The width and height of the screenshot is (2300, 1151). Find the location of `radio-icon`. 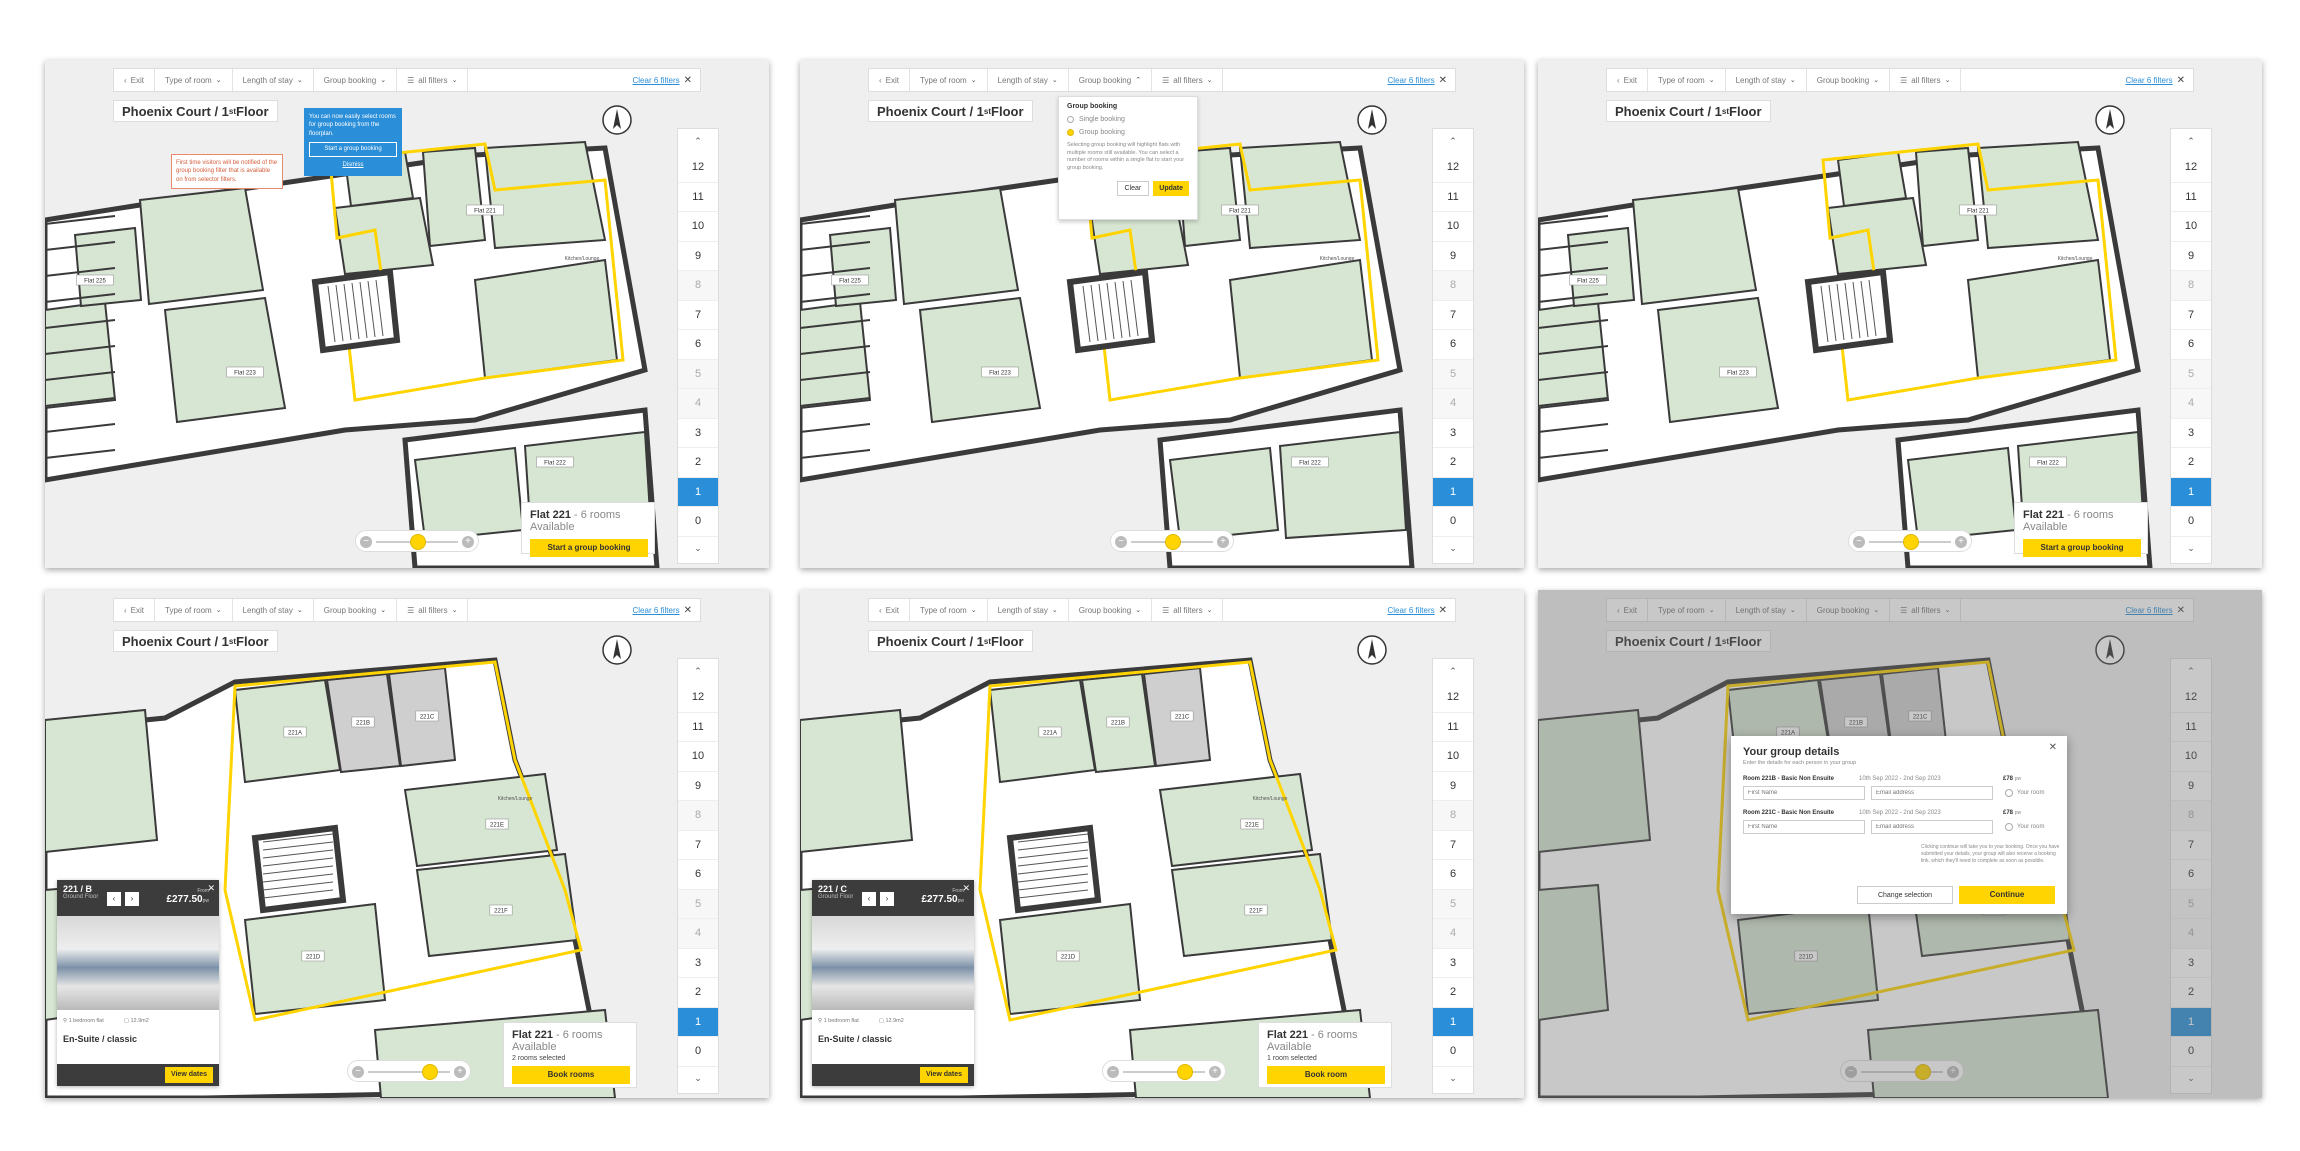

radio-icon is located at coordinates (2009, 827).